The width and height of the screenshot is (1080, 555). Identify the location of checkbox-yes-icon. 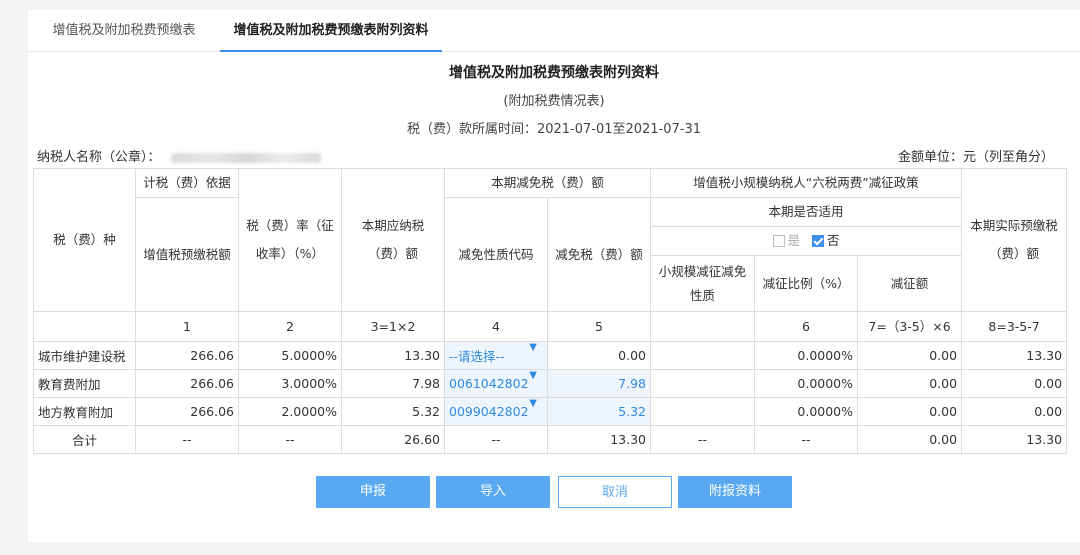
(778, 241).